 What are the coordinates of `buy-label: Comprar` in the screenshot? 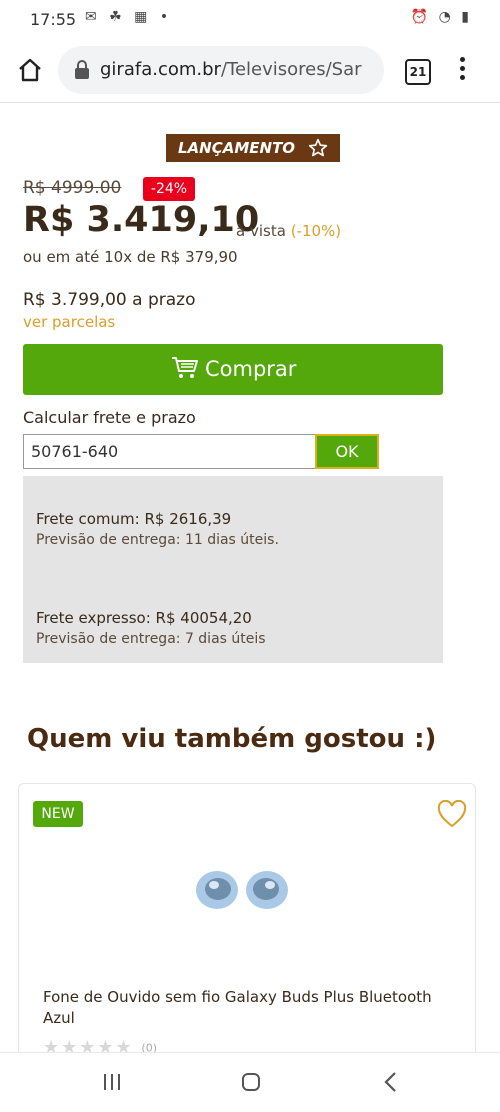 It's located at (251, 369).